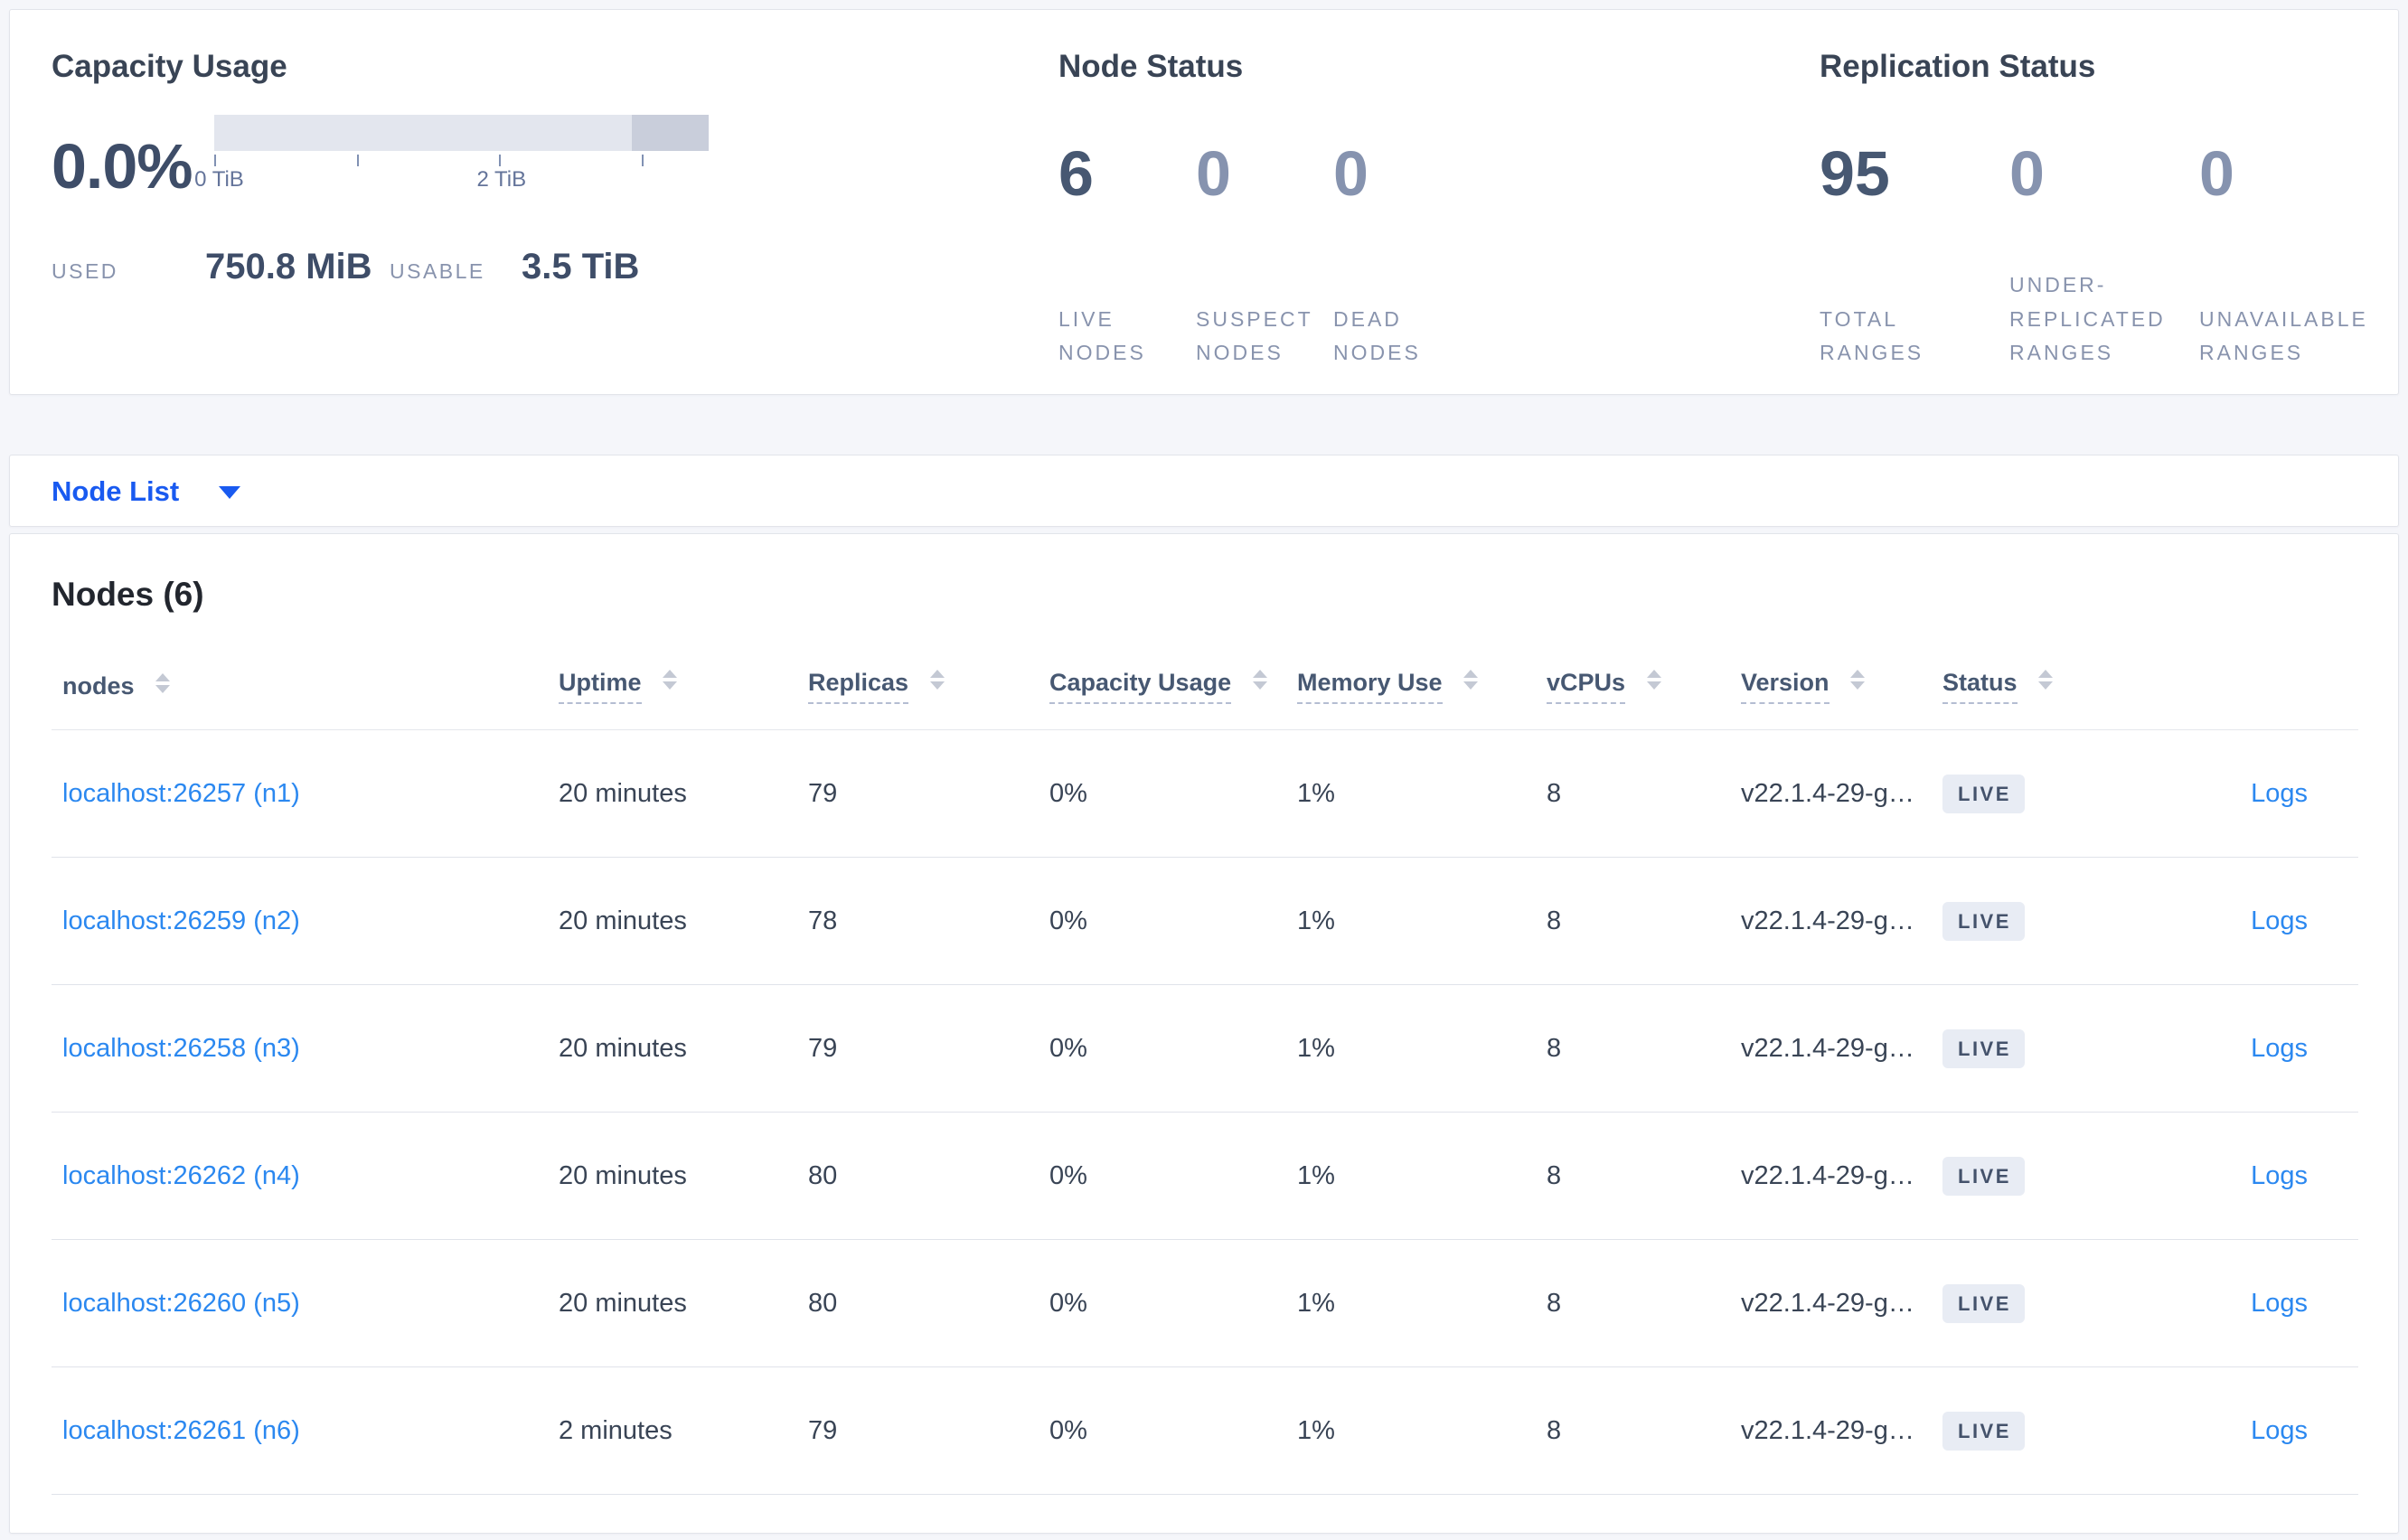  I want to click on axis-label-0tib: 0 TiB, so click(219, 179).